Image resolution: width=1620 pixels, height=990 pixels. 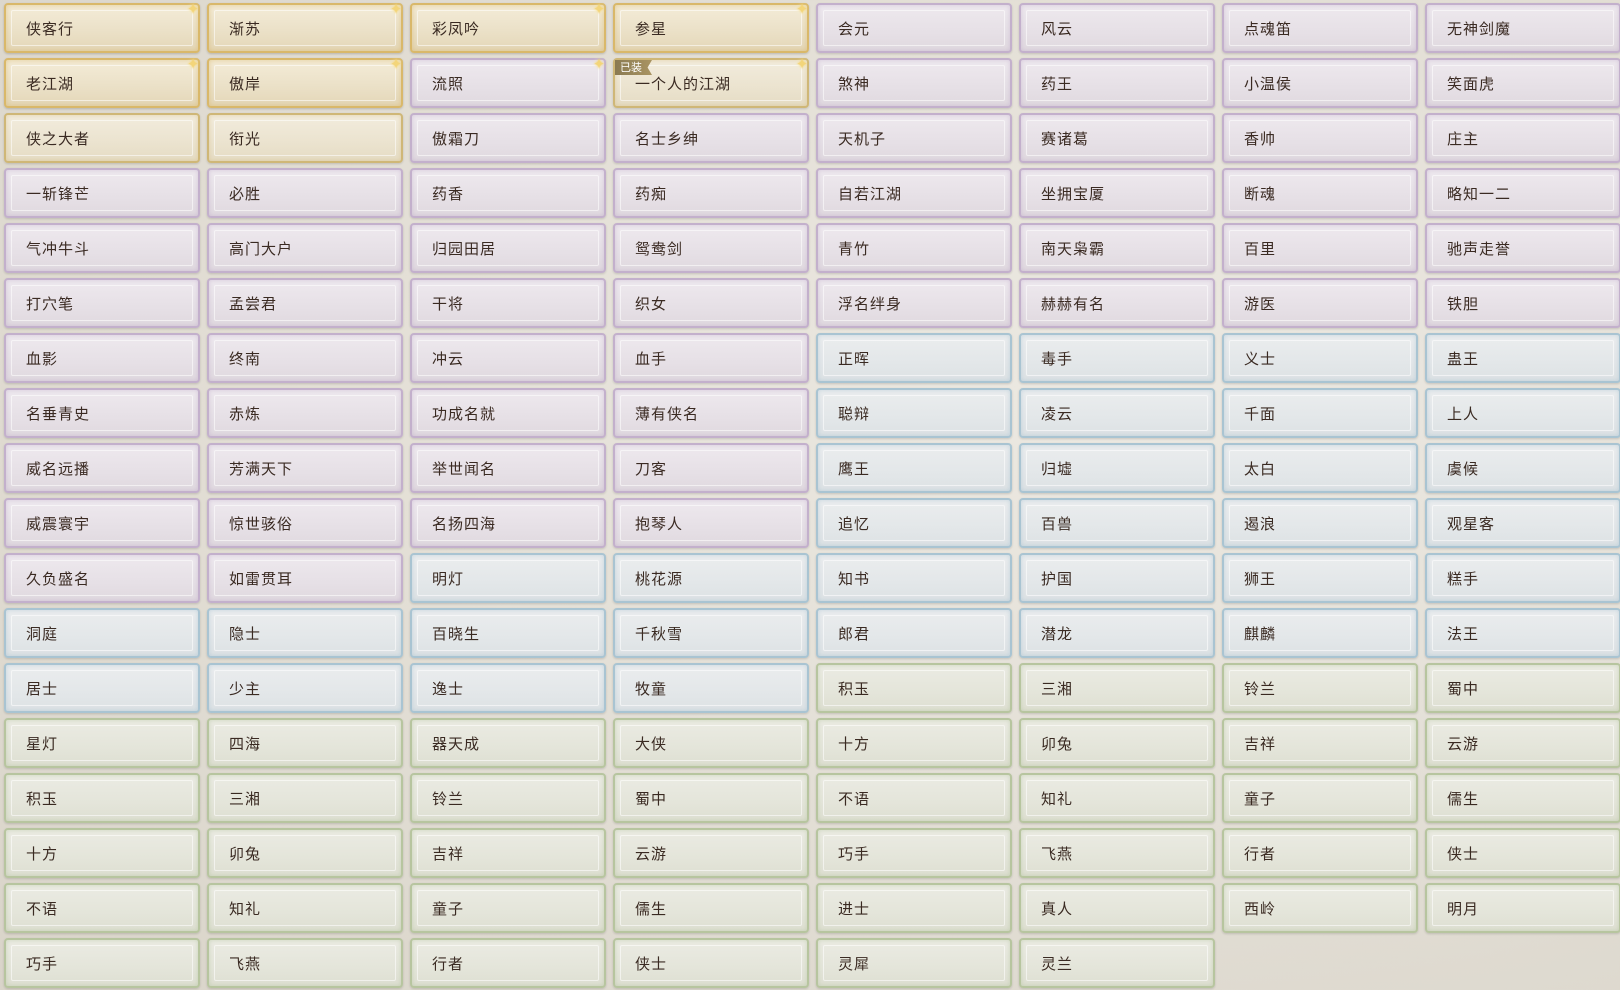 What do you see at coordinates (1117, 248) in the screenshot?
I see `title-card: 南天枭霸` at bounding box center [1117, 248].